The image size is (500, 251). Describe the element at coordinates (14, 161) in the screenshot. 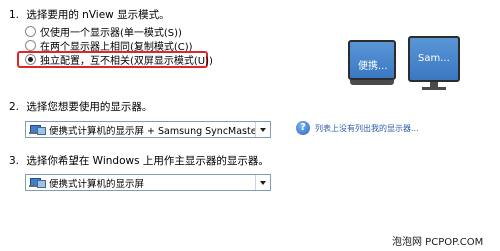

I see `step3-number: 3.` at that location.